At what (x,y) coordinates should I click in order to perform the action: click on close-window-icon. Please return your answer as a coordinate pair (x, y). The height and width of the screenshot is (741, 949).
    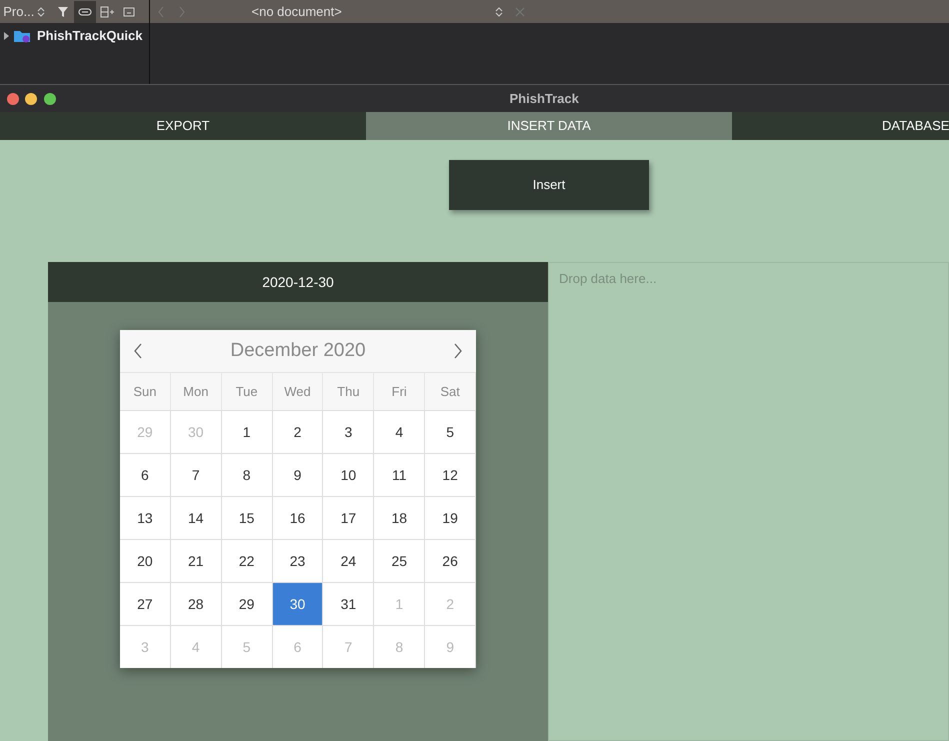
    Looking at the image, I should click on (12, 98).